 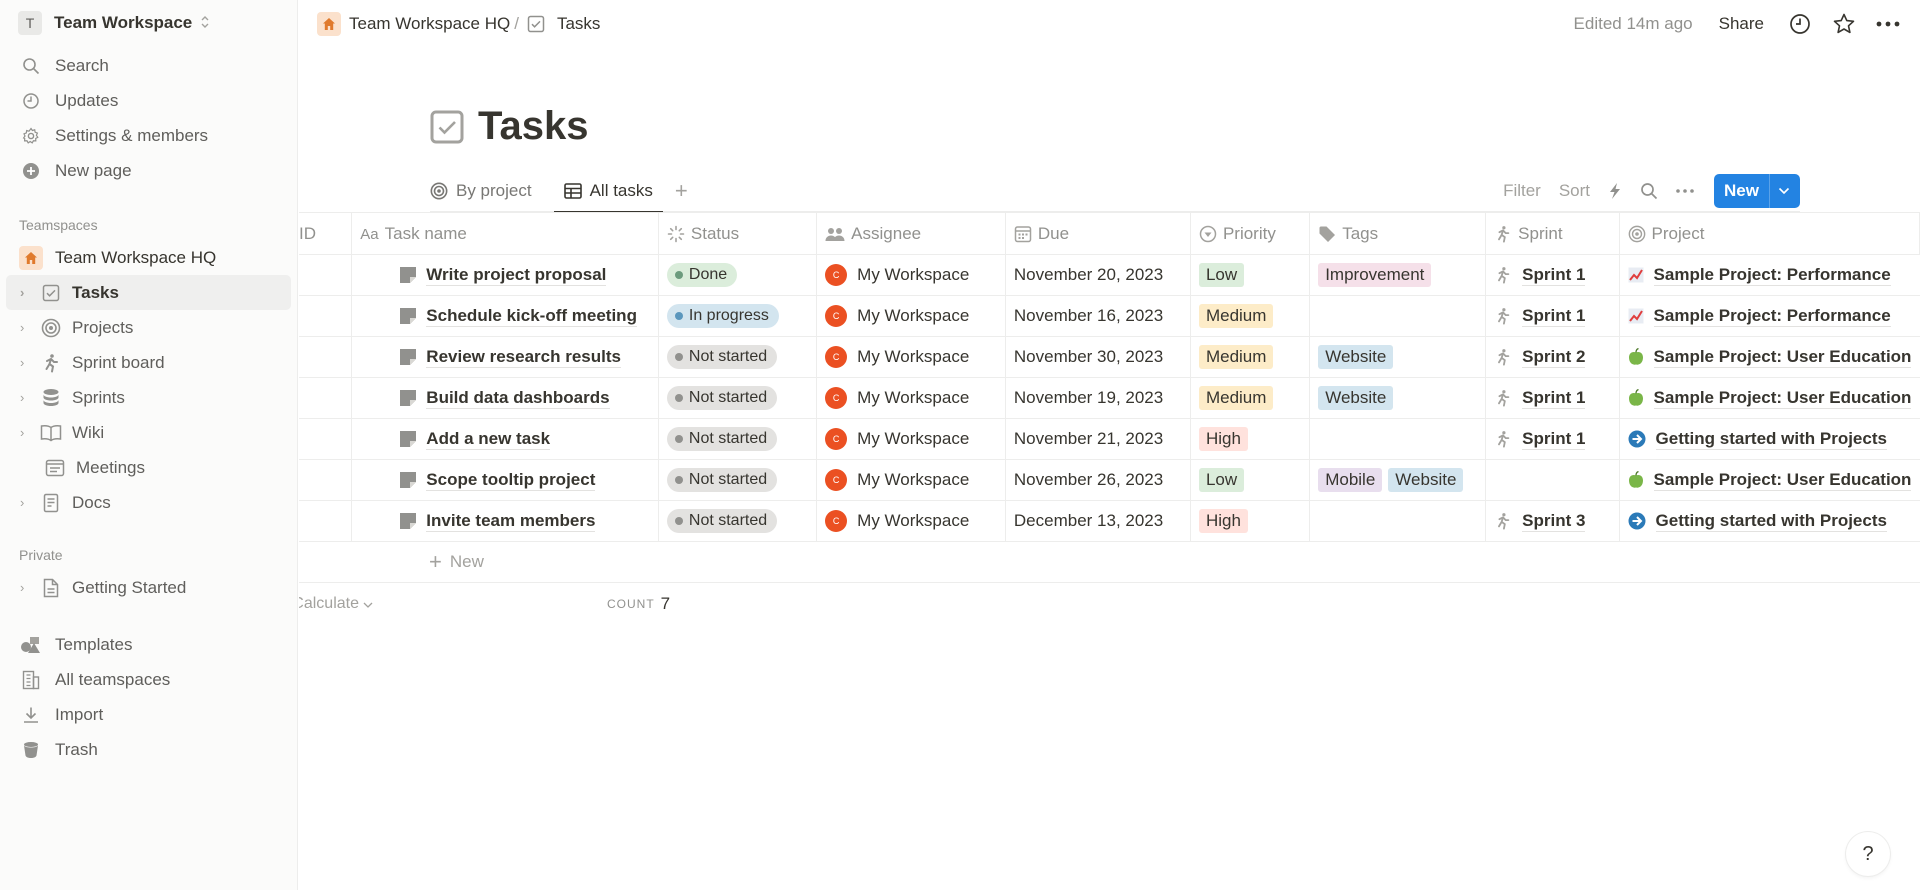 What do you see at coordinates (148, 467) in the screenshot?
I see `sidebar-item-meetings: Meetings` at bounding box center [148, 467].